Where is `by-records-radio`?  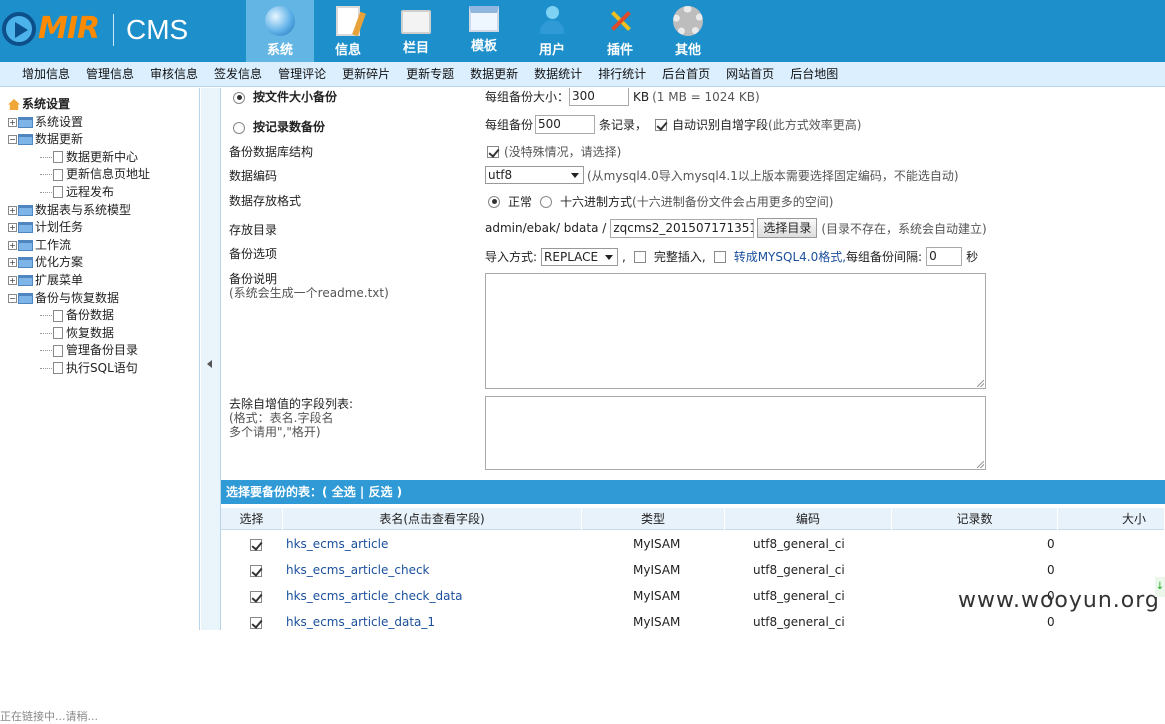
by-records-radio is located at coordinates (239, 127).